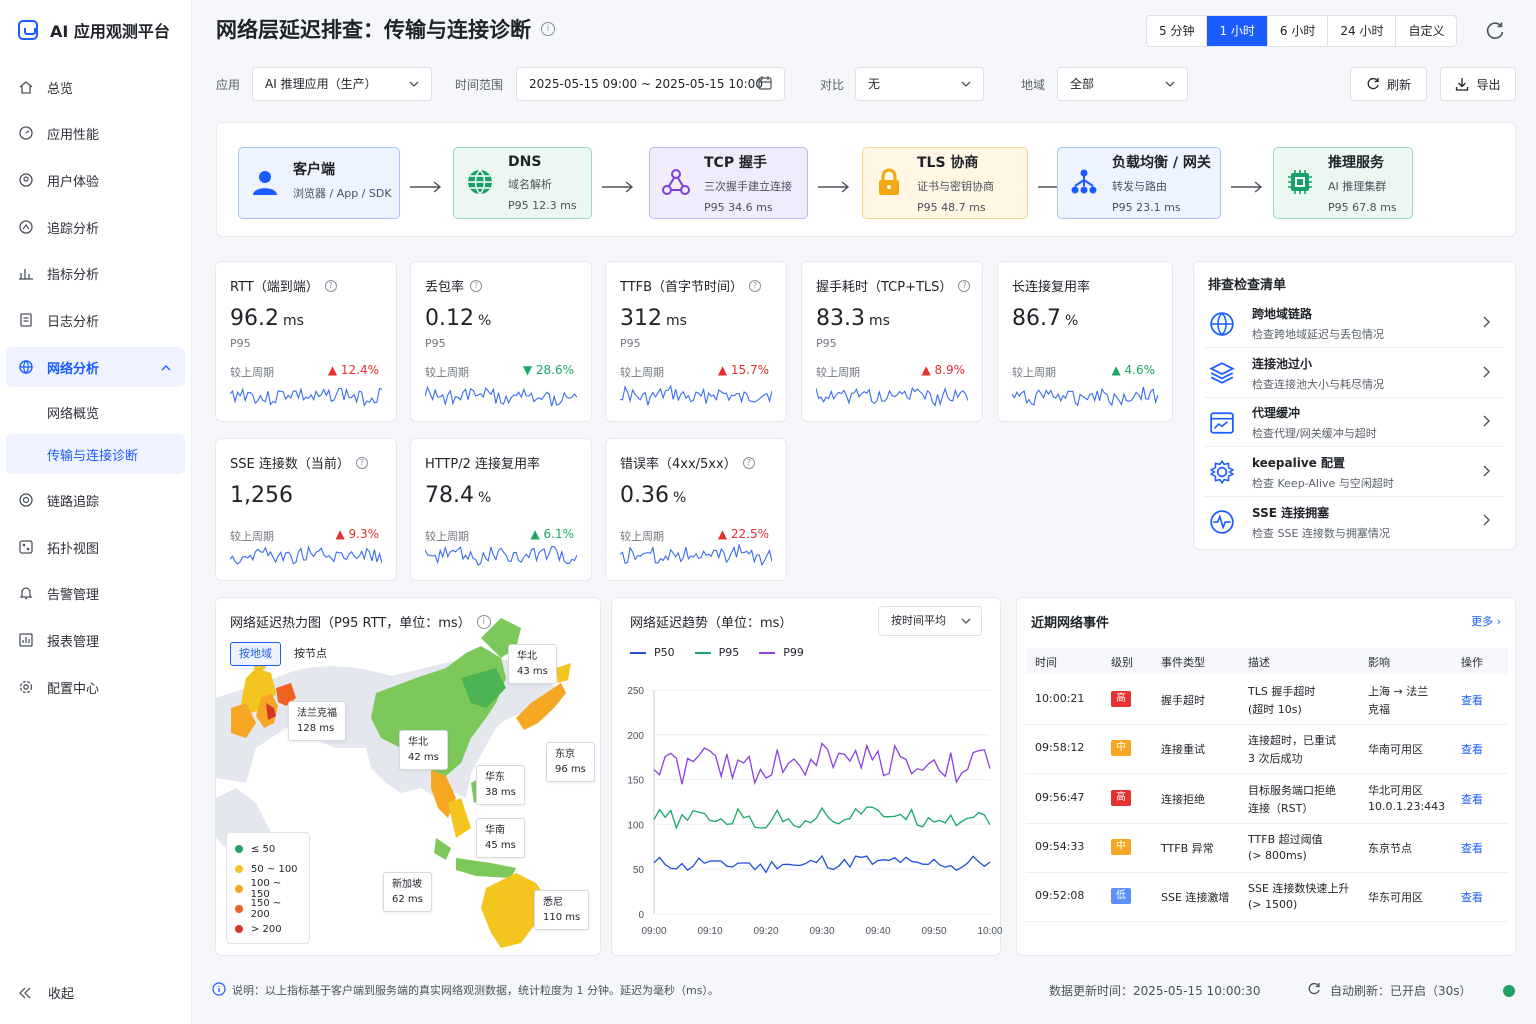  What do you see at coordinates (781, 652) in the screenshot?
I see `trend-legend-item: P99` at bounding box center [781, 652].